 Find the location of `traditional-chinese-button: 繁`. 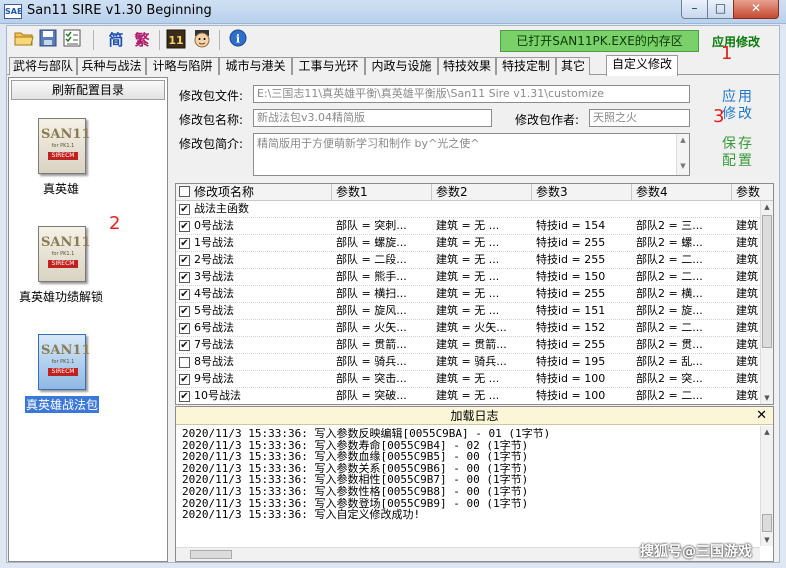

traditional-chinese-button: 繁 is located at coordinates (142, 40).